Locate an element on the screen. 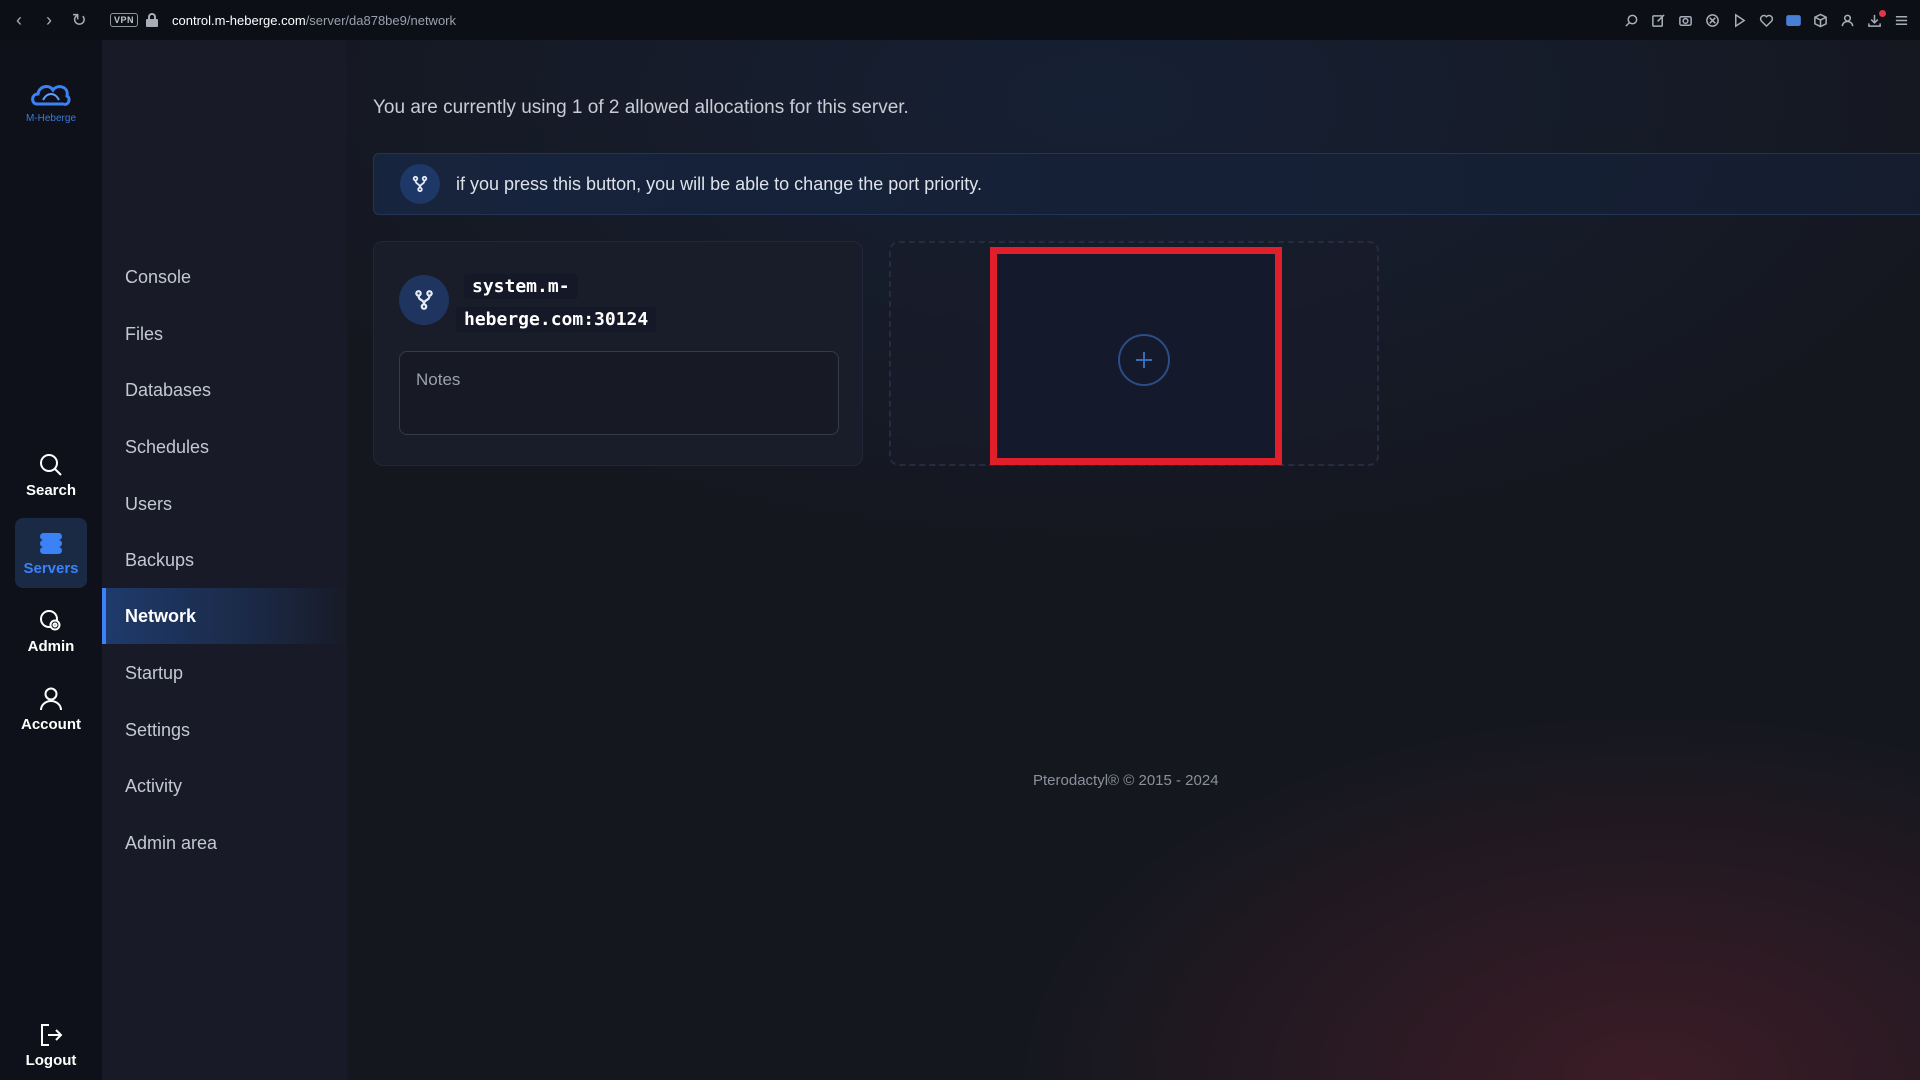 The height and width of the screenshot is (1080, 1920). block-icon is located at coordinates (1712, 20).